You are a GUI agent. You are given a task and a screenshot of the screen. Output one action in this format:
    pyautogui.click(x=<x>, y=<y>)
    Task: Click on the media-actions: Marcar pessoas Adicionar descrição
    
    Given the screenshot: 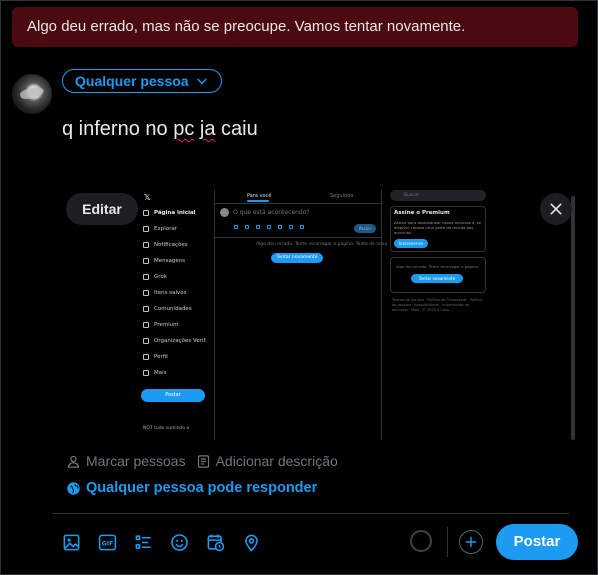 What is the action you would take?
    pyautogui.click(x=202, y=461)
    